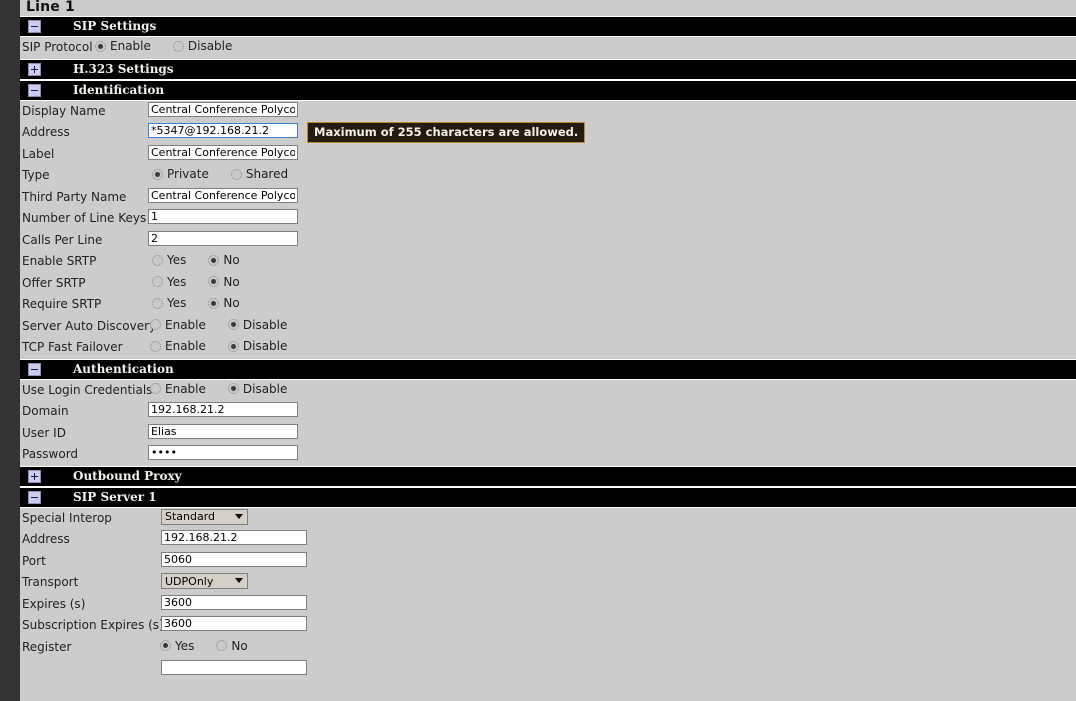  I want to click on radio-option: Private, so click(180, 174).